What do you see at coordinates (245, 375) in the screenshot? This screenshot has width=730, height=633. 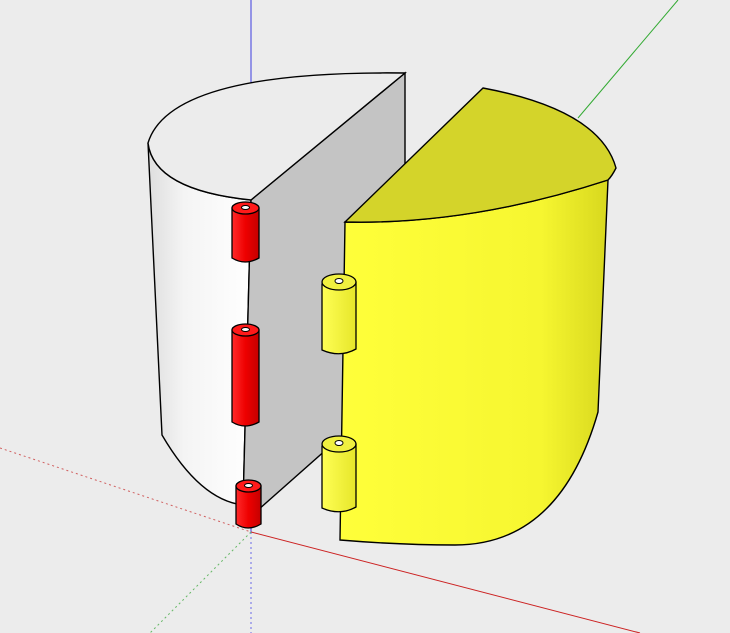 I see `red-knuckle-middle` at bounding box center [245, 375].